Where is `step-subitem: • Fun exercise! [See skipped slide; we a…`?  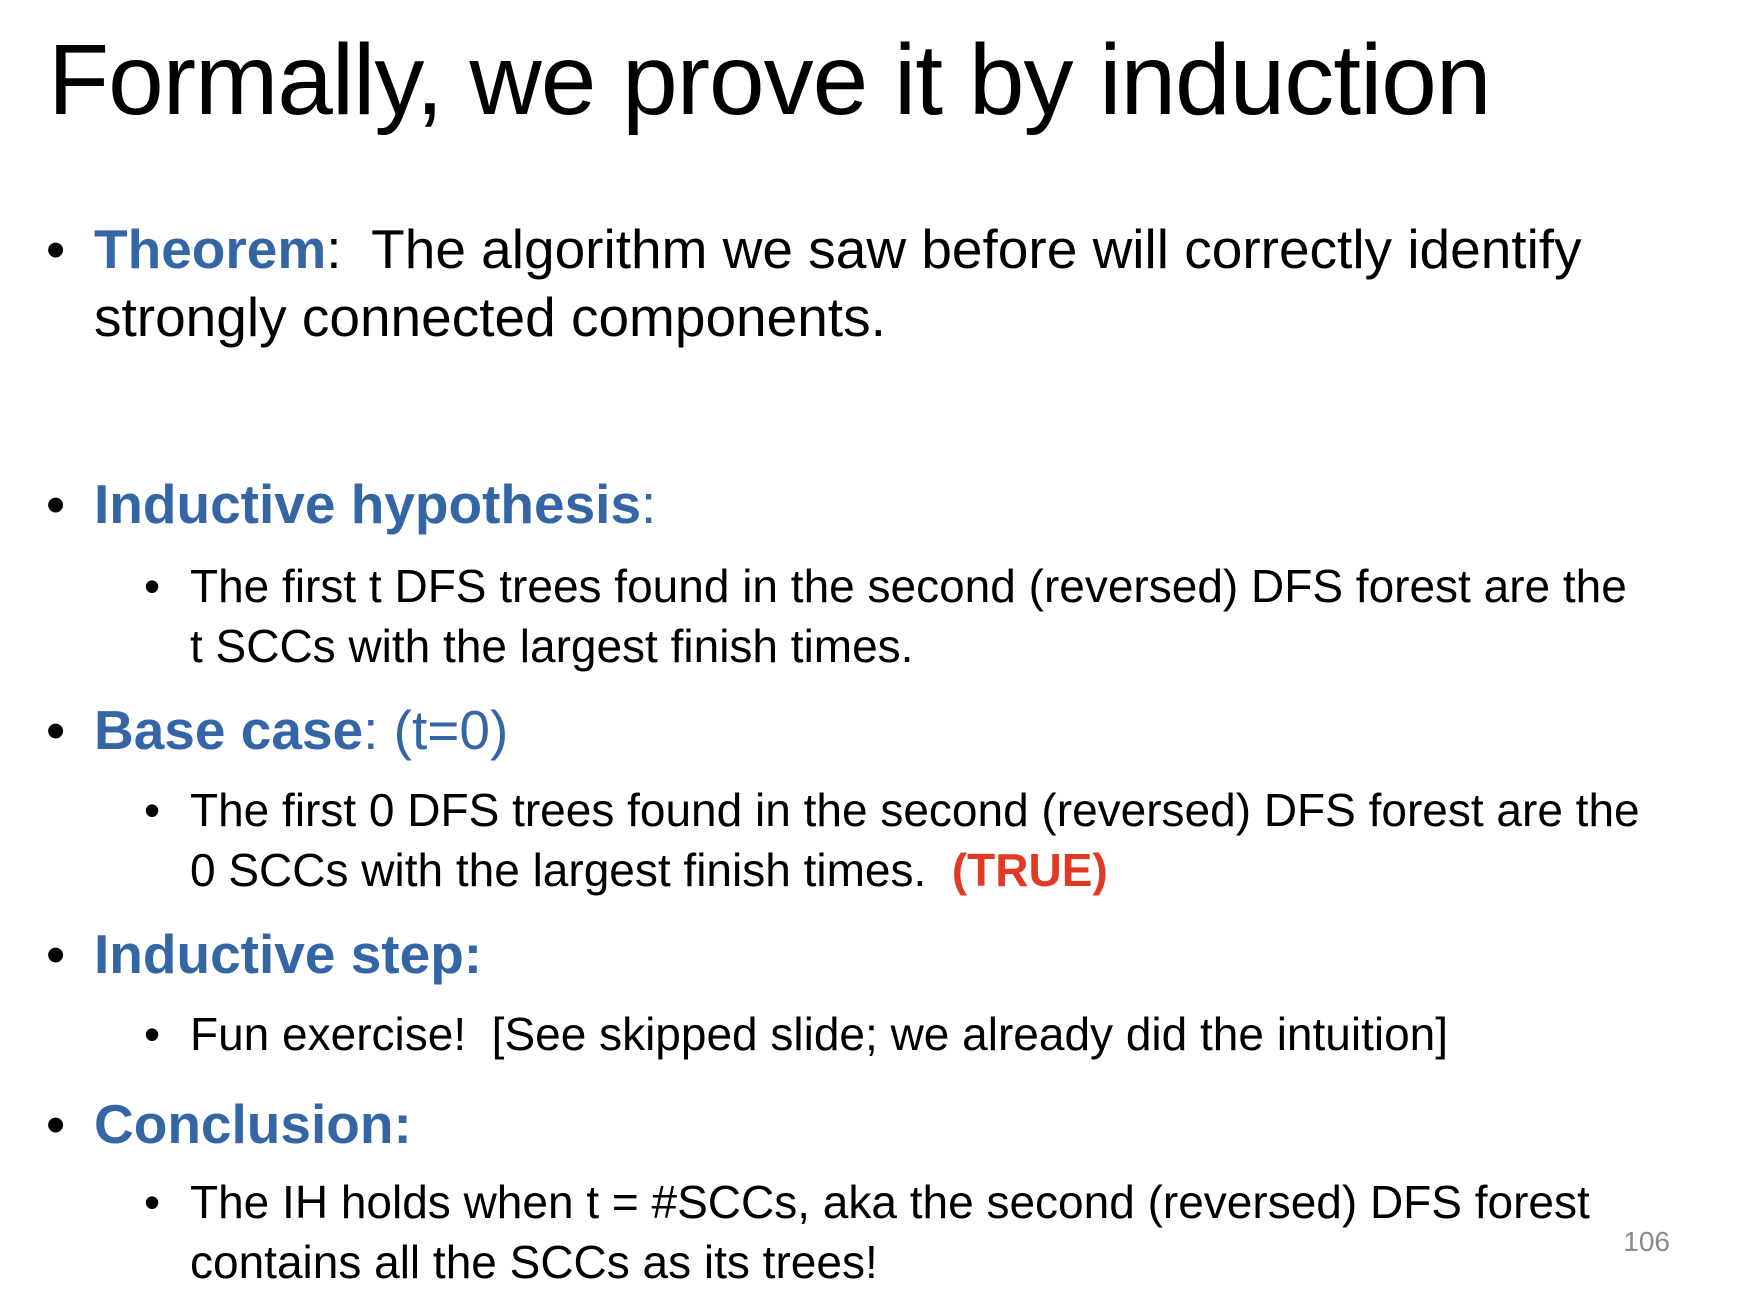 step-subitem: • Fun exercise! [See skipped slide; we a… is located at coordinates (897, 1034).